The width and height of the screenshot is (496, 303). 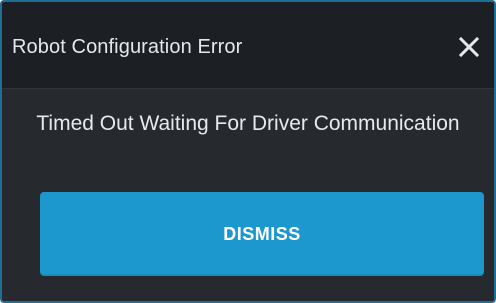 I want to click on dialog-title: Robot Configuration Error, so click(x=127, y=47).